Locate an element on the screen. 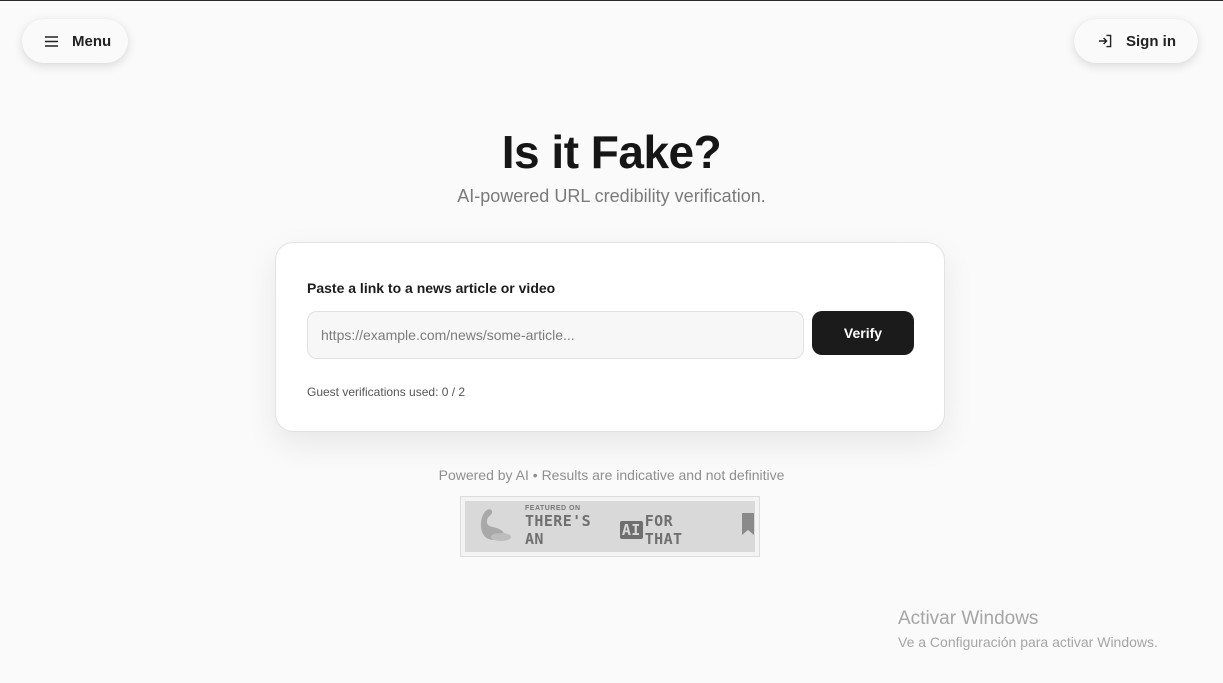 The image size is (1223, 683). sign-in-label: Sign in is located at coordinates (1151, 41).